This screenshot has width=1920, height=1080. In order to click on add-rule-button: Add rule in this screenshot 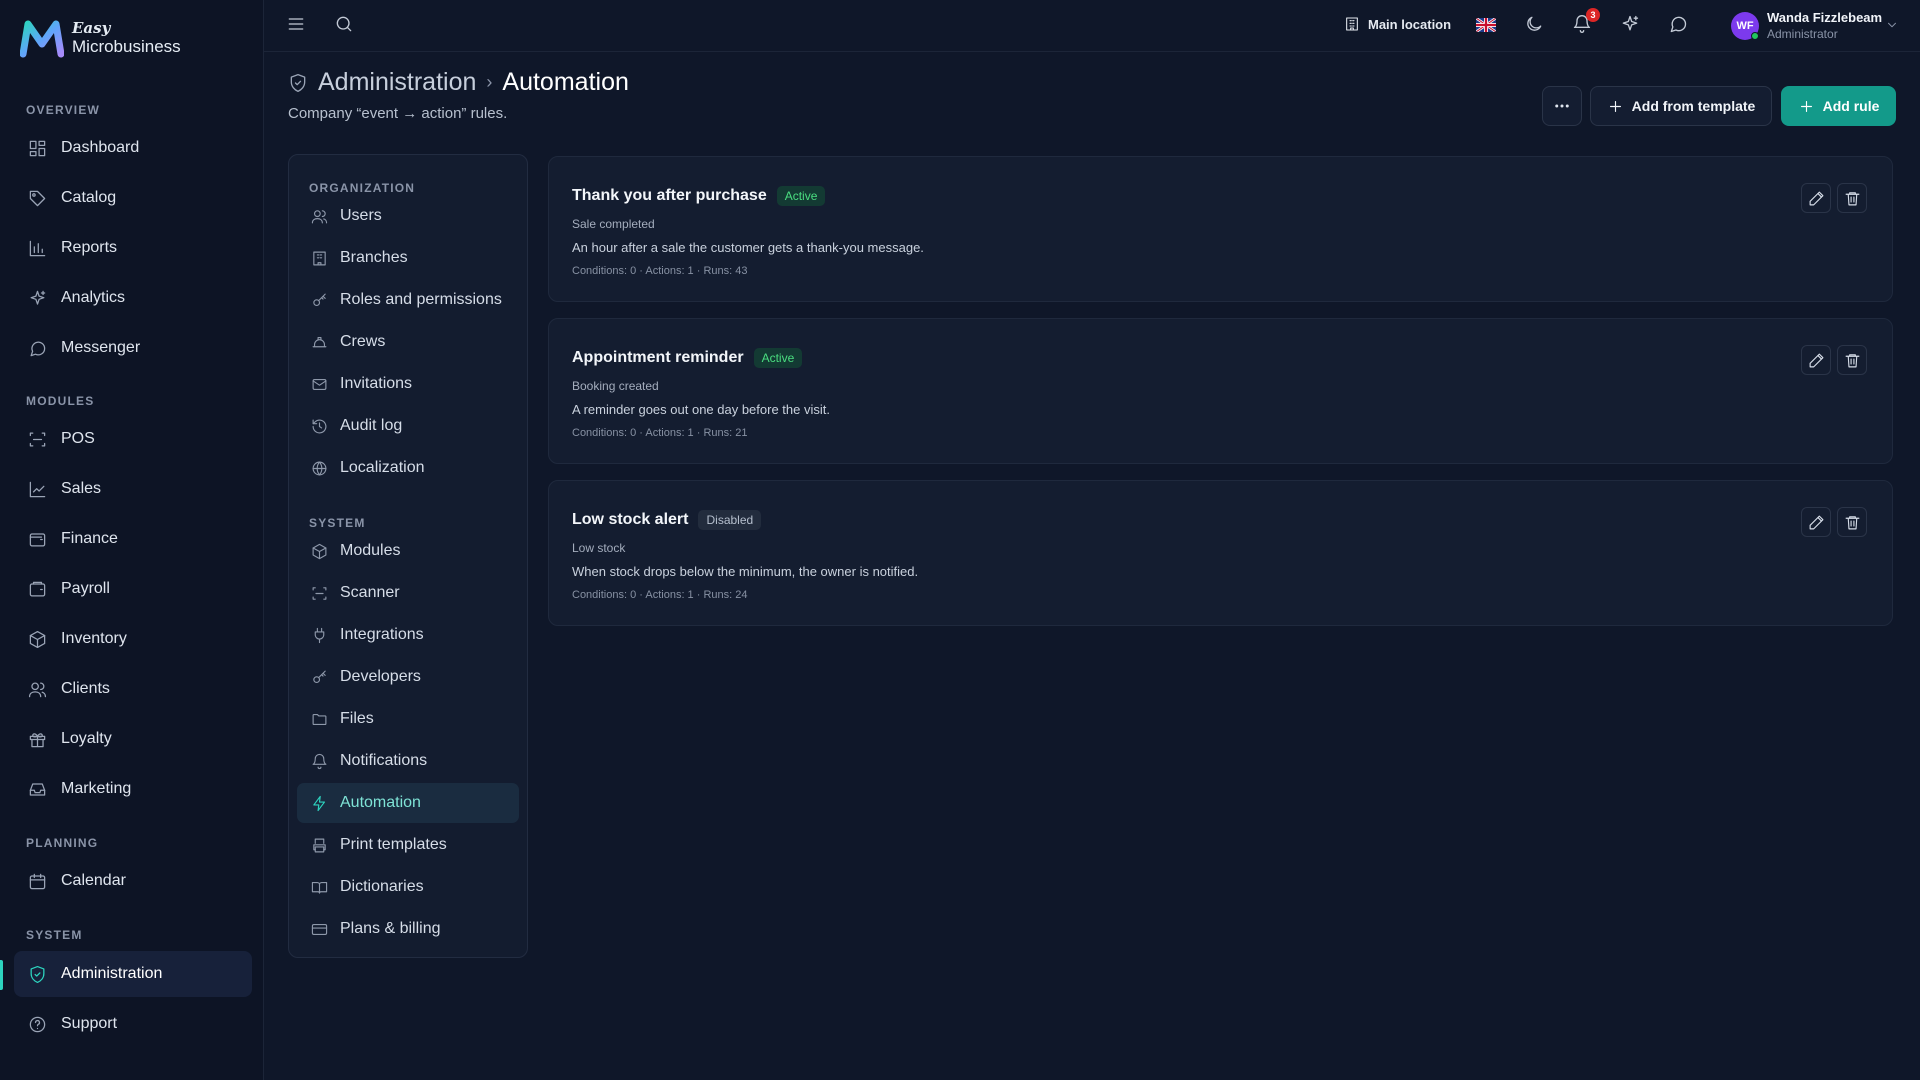, I will do `click(1838, 106)`.